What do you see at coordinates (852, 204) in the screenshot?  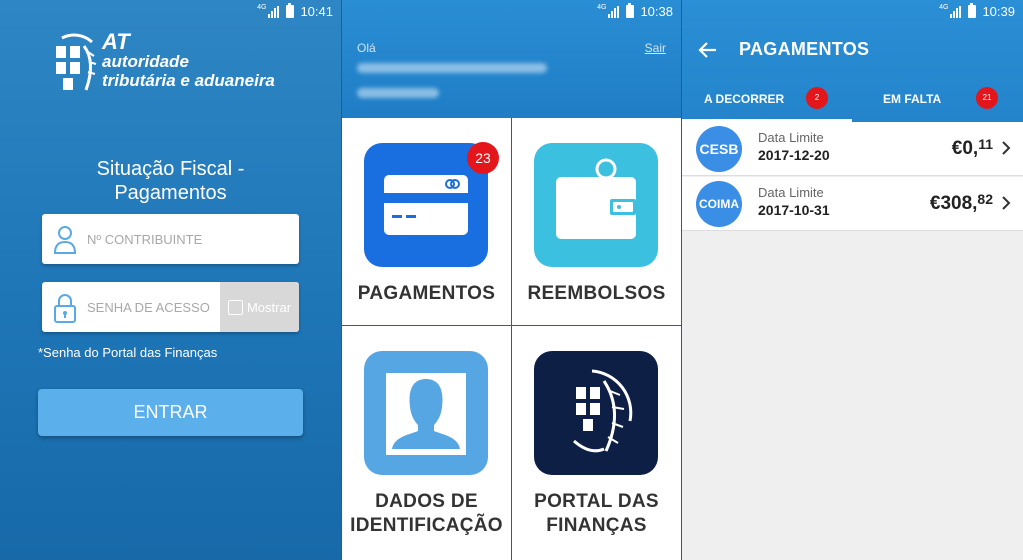 I see `payment-row: COIMA Data Limite 2017-10-31 €308,82` at bounding box center [852, 204].